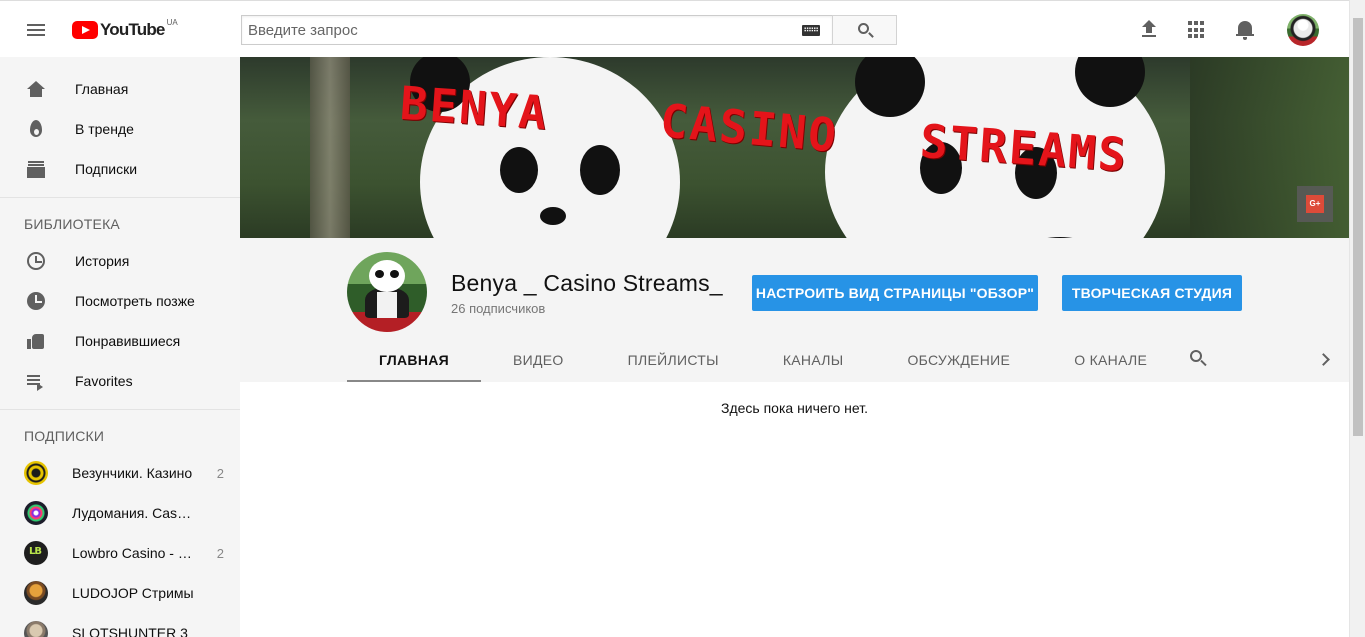 Image resolution: width=1365 pixels, height=637 pixels. What do you see at coordinates (132, 29) in the screenshot?
I see `logo-text: YouTube` at bounding box center [132, 29].